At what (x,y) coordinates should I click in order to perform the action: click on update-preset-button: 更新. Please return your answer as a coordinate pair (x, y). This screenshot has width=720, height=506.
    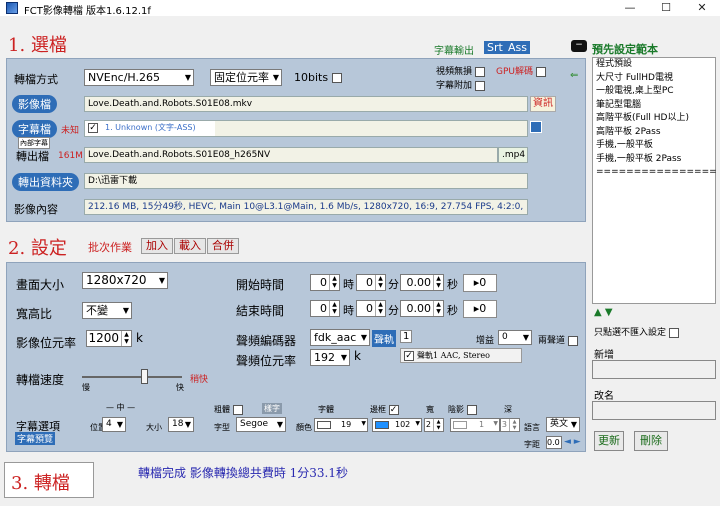
    Looking at the image, I should click on (609, 441).